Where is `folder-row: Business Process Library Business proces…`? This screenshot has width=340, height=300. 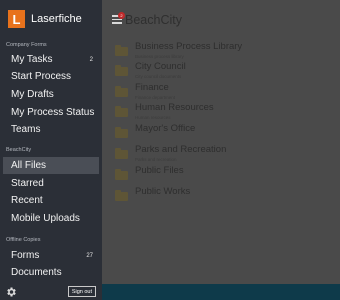
folder-row: Business Process Library Business proces… is located at coordinates (222, 50).